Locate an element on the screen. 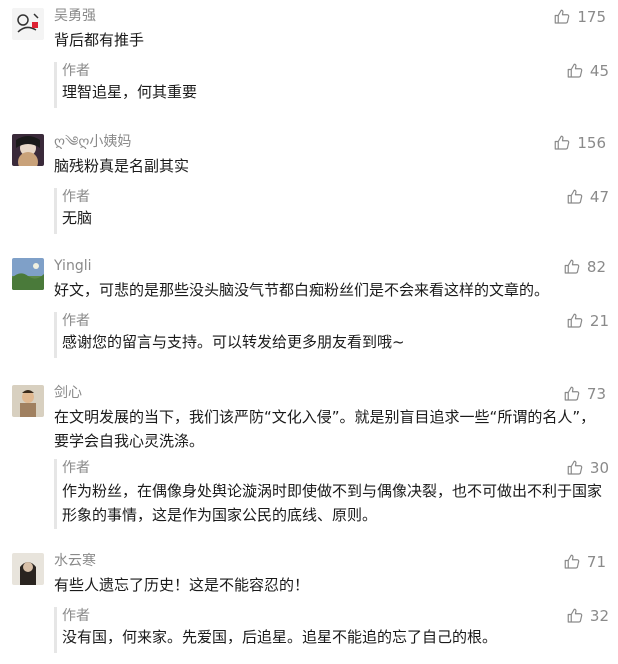 The height and width of the screenshot is (664, 618). reply-like-button: 21 is located at coordinates (587, 321).